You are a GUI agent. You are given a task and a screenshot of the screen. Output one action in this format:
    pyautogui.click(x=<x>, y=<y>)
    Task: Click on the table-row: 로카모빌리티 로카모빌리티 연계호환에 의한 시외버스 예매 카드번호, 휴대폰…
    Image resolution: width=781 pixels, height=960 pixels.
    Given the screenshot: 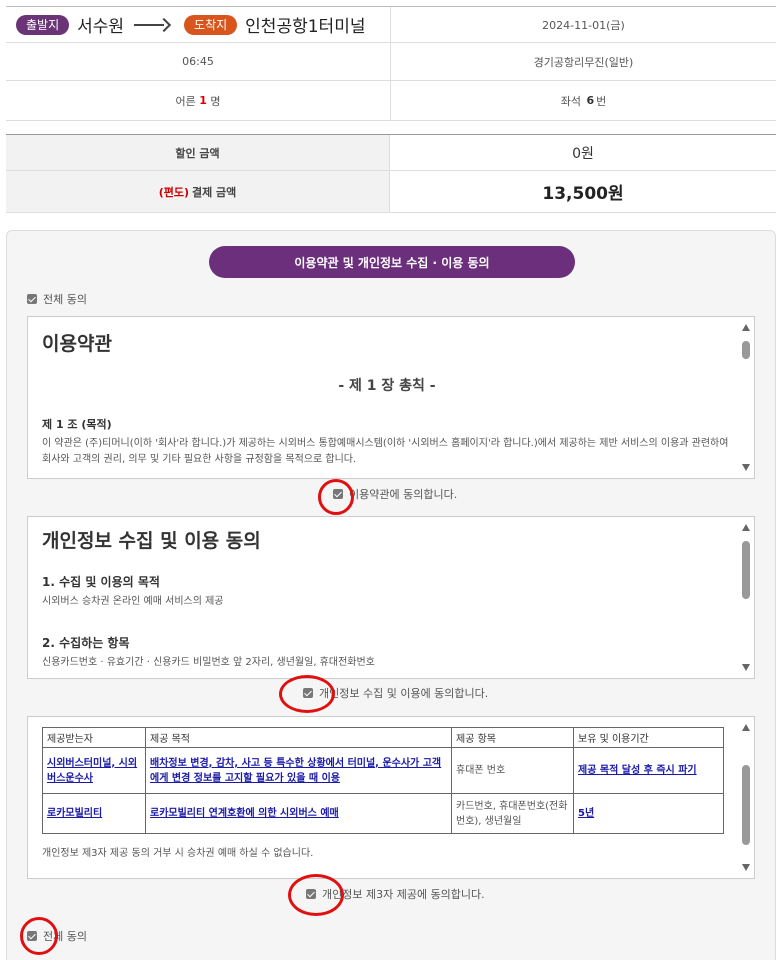 What is the action you would take?
    pyautogui.click(x=383, y=813)
    